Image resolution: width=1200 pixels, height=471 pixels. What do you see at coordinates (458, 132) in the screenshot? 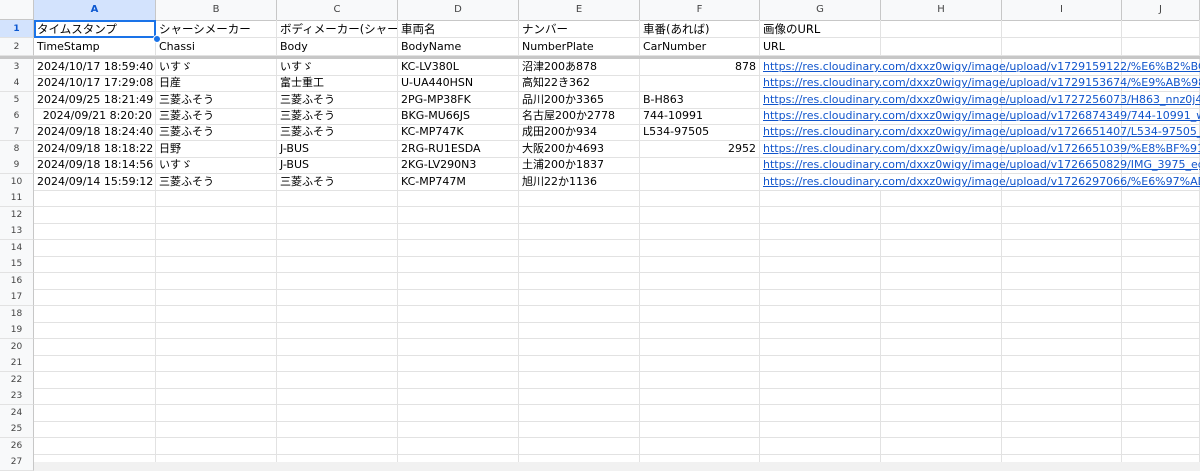
I see `cell-d7: KC-MP747K` at bounding box center [458, 132].